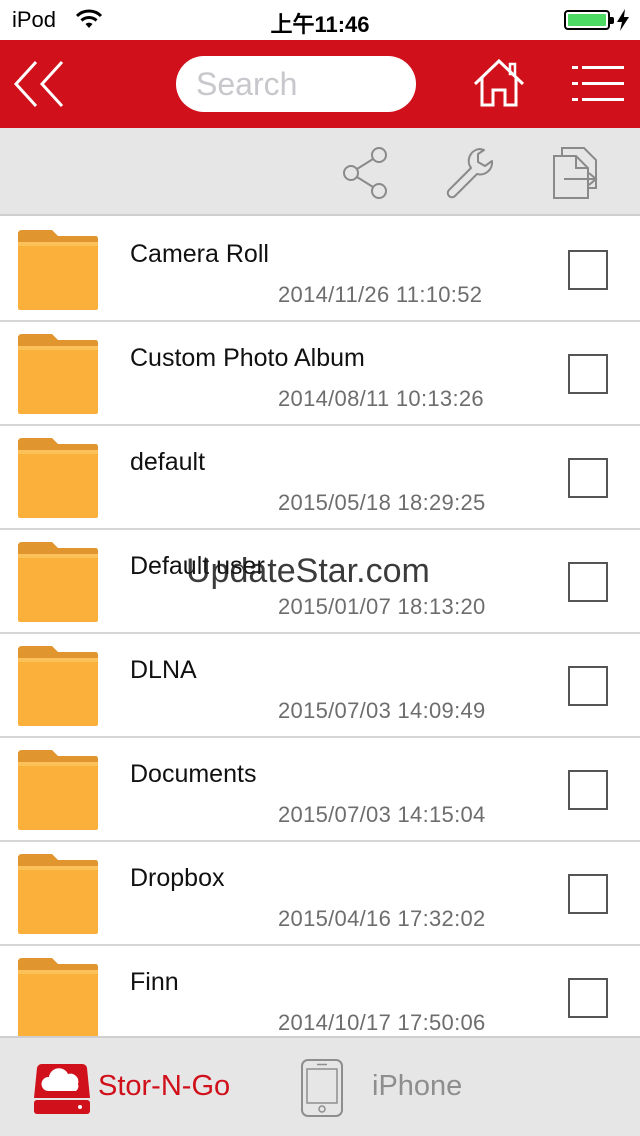 This screenshot has width=640, height=1136. What do you see at coordinates (197, 566) in the screenshot?
I see `folder-name: Default user` at bounding box center [197, 566].